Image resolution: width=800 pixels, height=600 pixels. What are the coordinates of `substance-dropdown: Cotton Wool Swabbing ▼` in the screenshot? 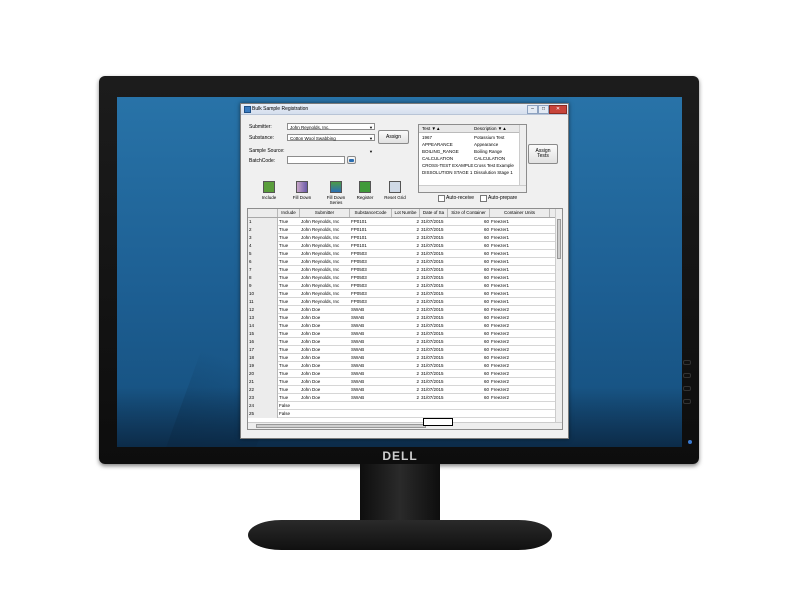 It's located at (331, 137).